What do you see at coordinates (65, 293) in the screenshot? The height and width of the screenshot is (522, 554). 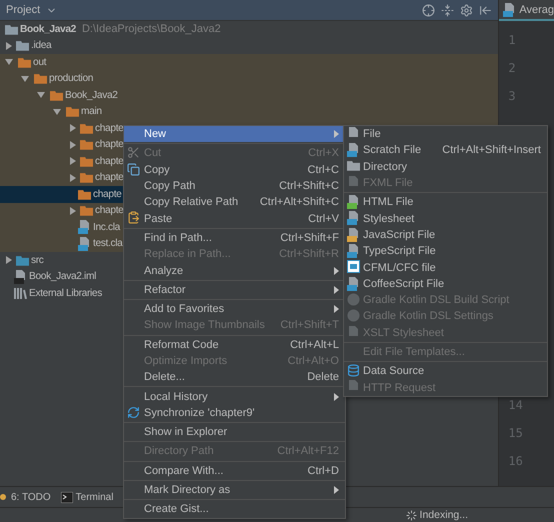 I see `tree-label: External Libraries` at bounding box center [65, 293].